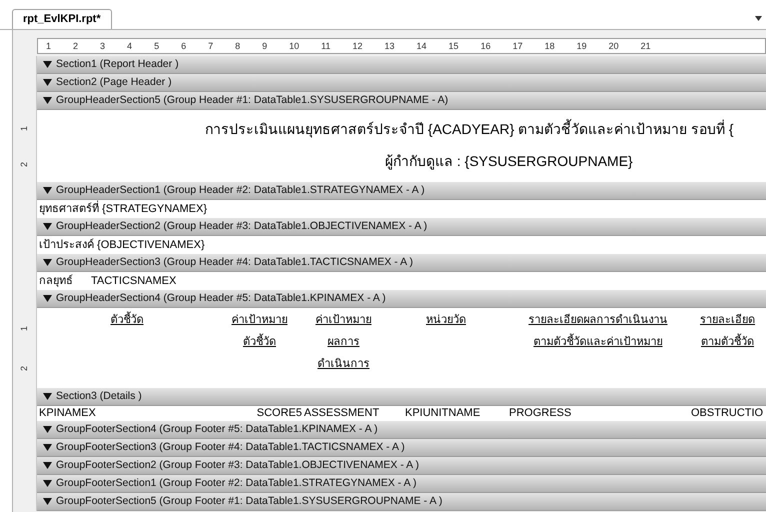 This screenshot has height=512, width=766. What do you see at coordinates (265, 46) in the screenshot?
I see `ruler-number: 9` at bounding box center [265, 46].